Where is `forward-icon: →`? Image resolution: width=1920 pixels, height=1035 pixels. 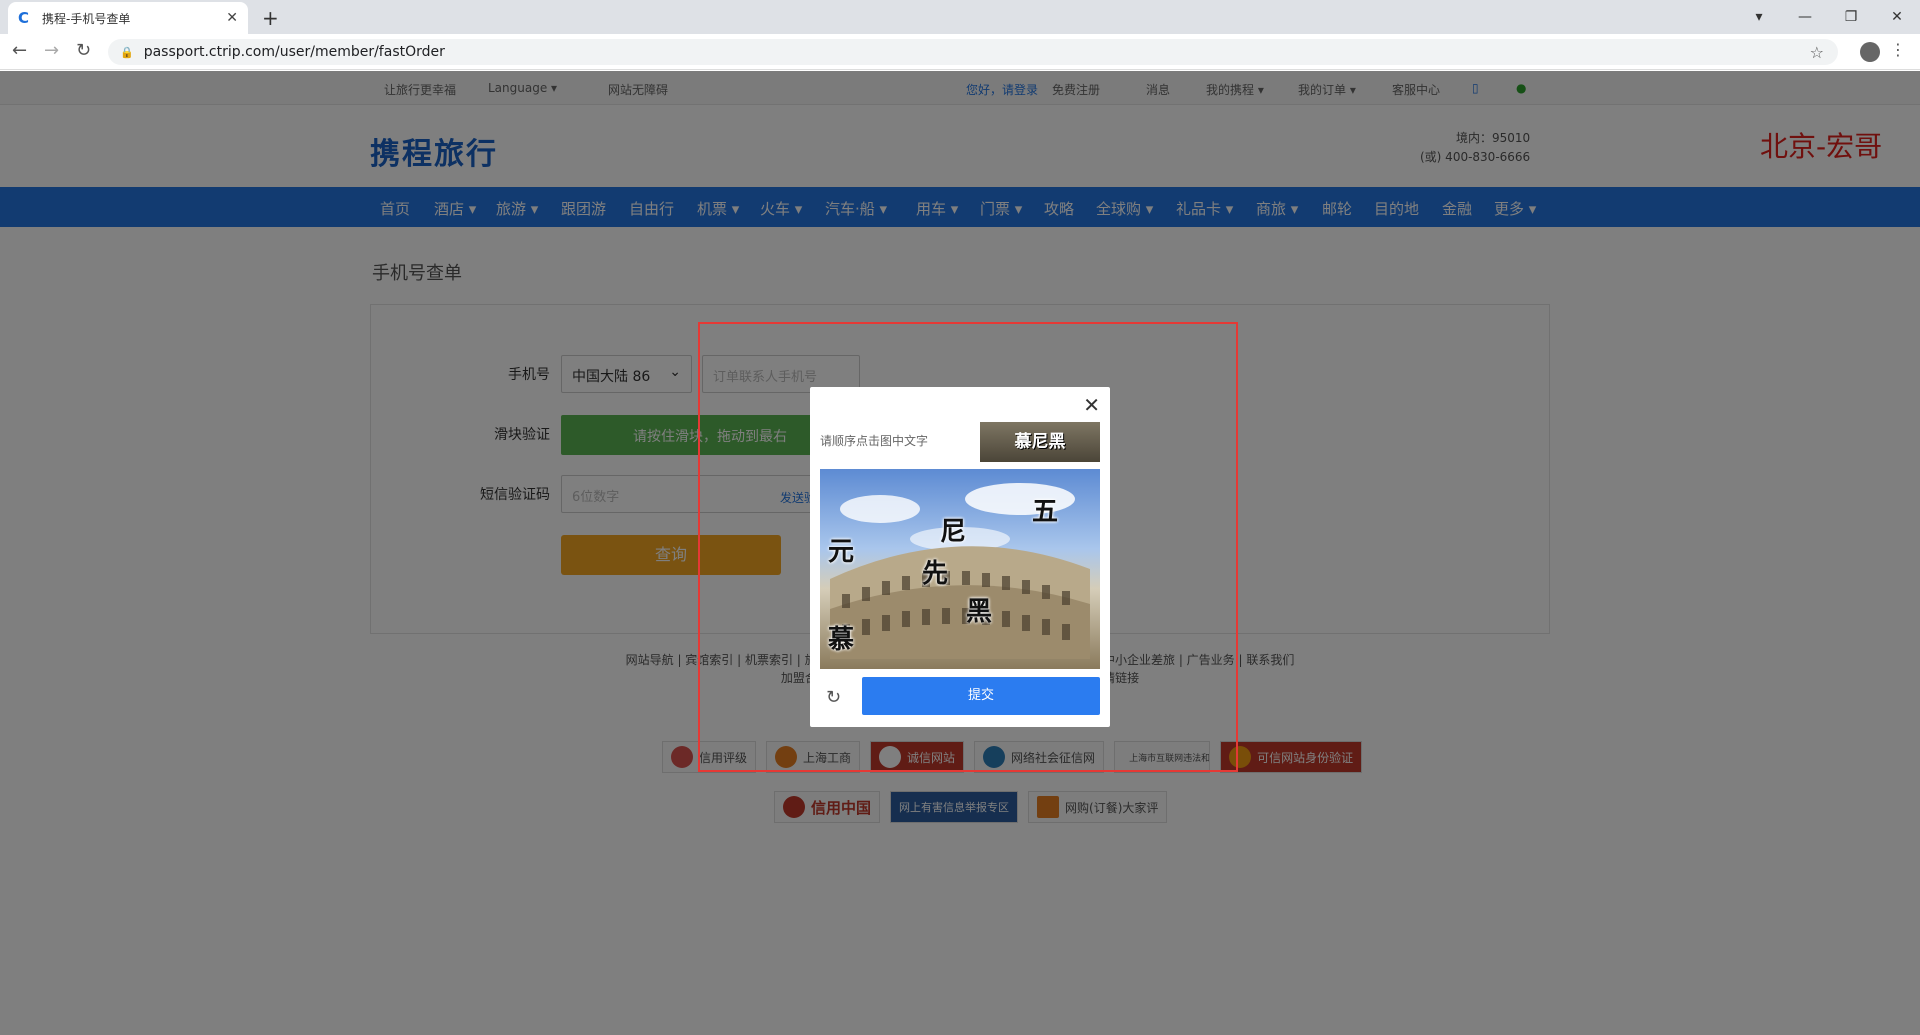 forward-icon: → is located at coordinates (51, 50).